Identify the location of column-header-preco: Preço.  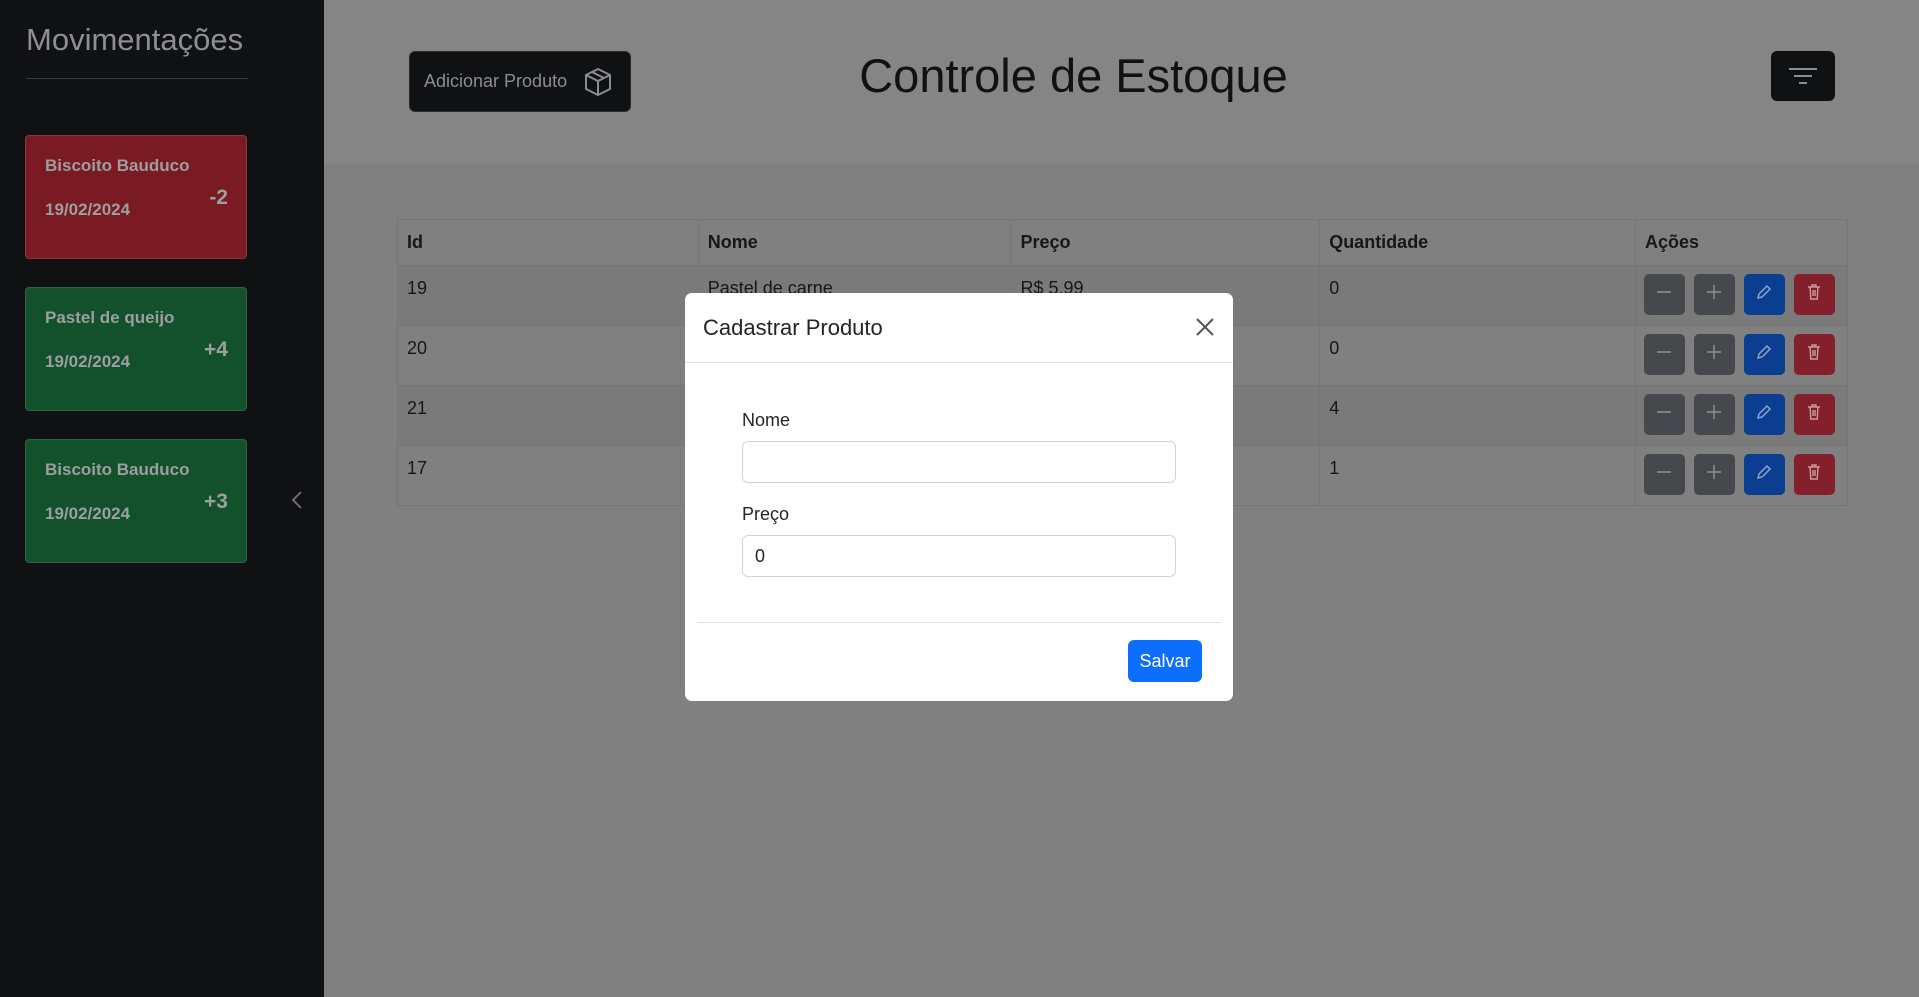
(1165, 242).